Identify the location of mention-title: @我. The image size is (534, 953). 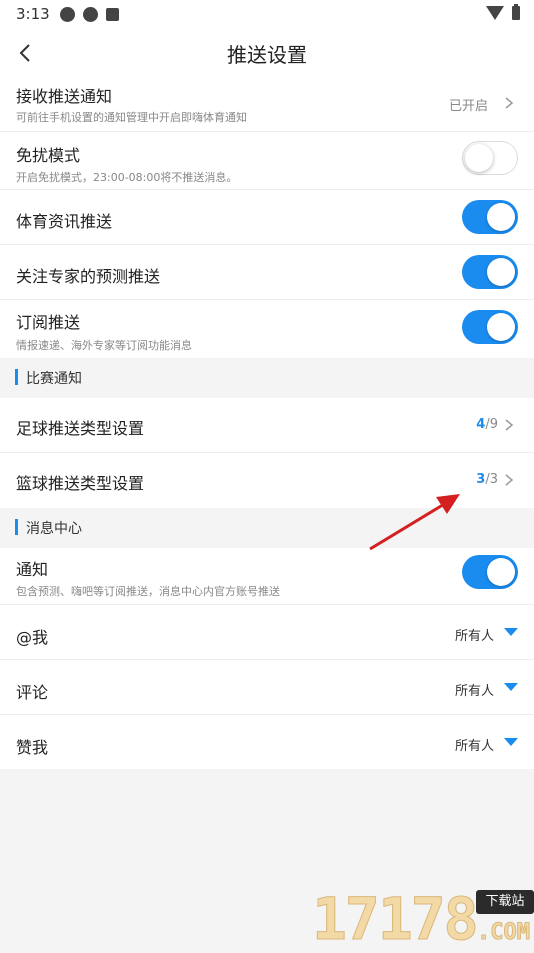
(32, 637).